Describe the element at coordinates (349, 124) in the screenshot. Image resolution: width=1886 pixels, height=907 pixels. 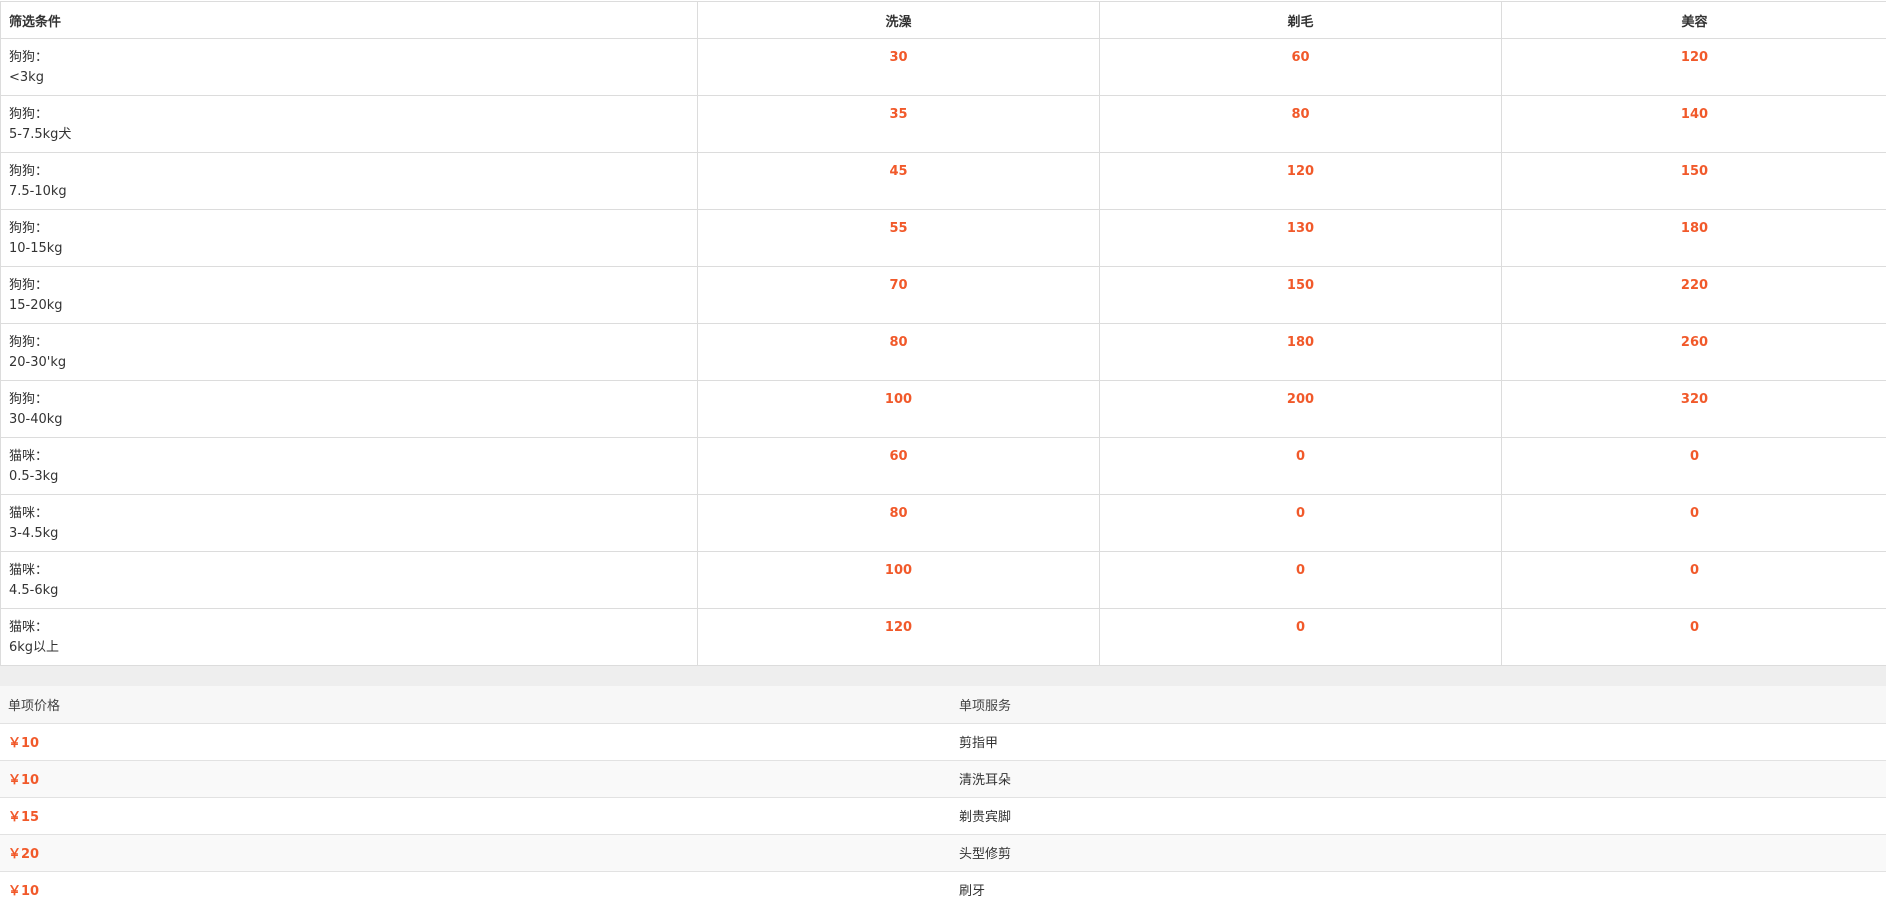
I see `filter-condition-cell: 狗狗： 5-7.5kg犬` at that location.